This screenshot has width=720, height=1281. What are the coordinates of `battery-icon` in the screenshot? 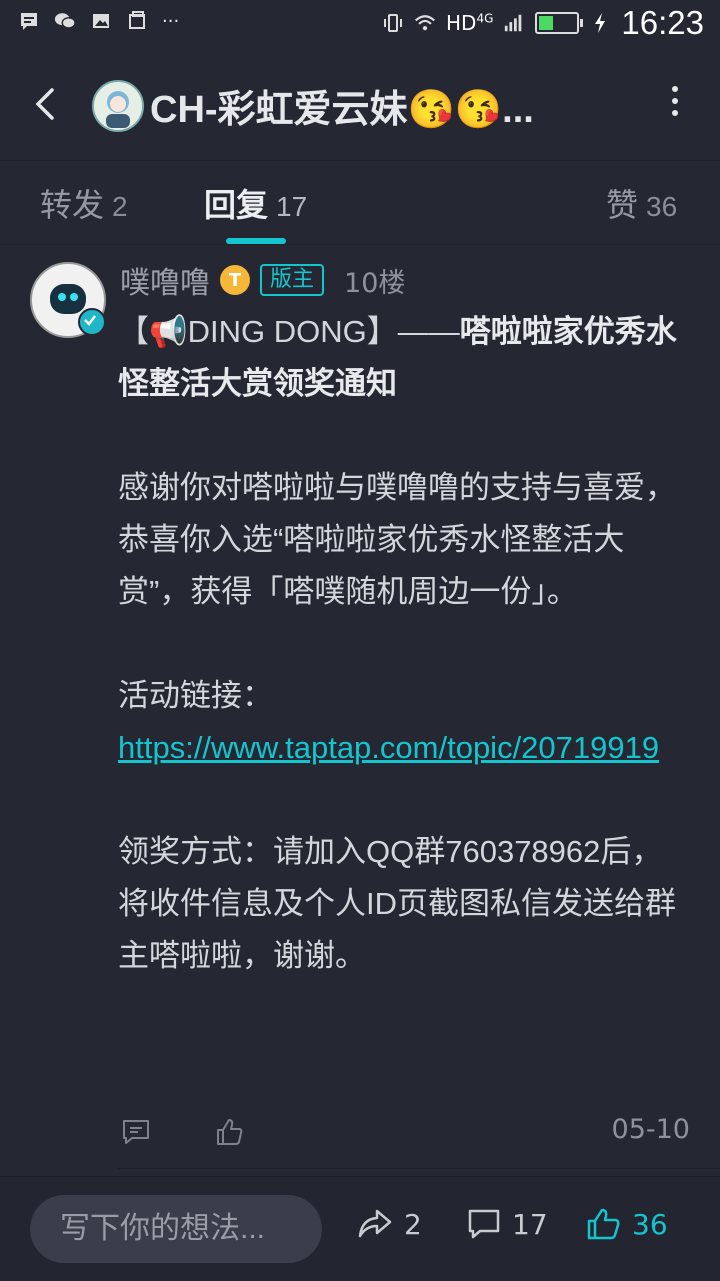 It's located at (559, 23).